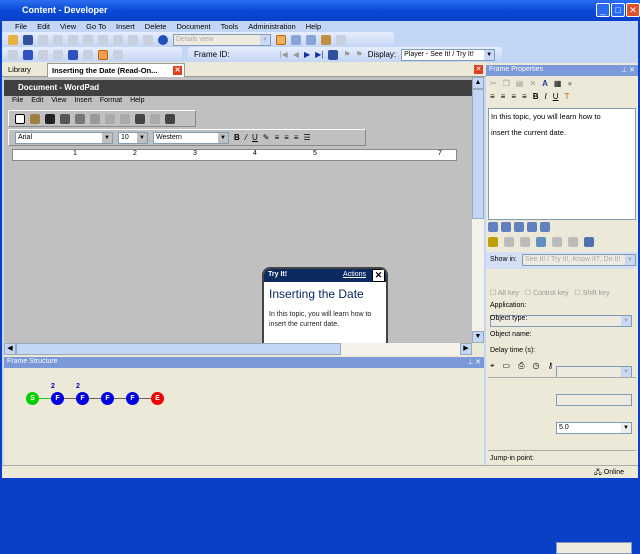  Describe the element at coordinates (524, 97) in the screenshot. I see `justify-icon: ≡` at that location.